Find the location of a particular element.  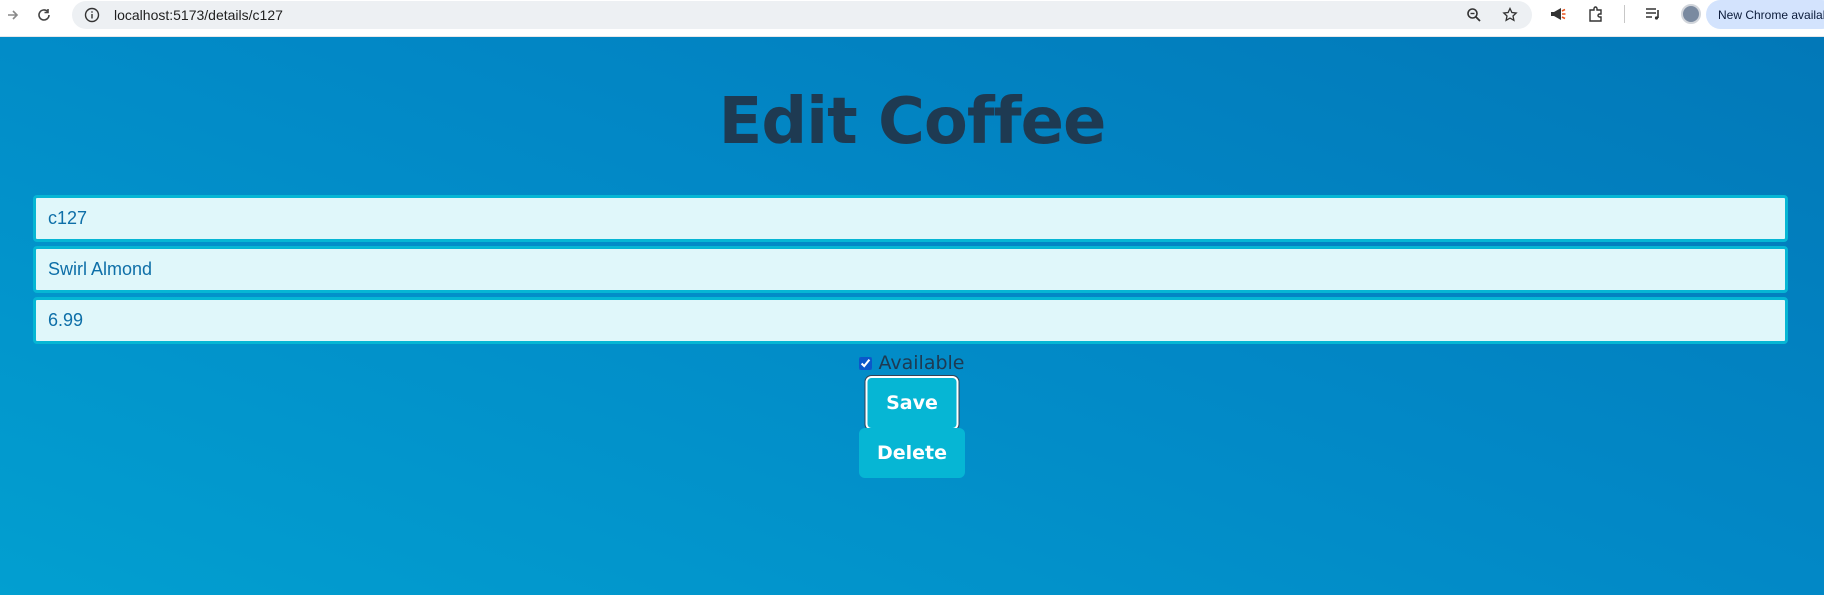

site-info-icon is located at coordinates (92, 15).